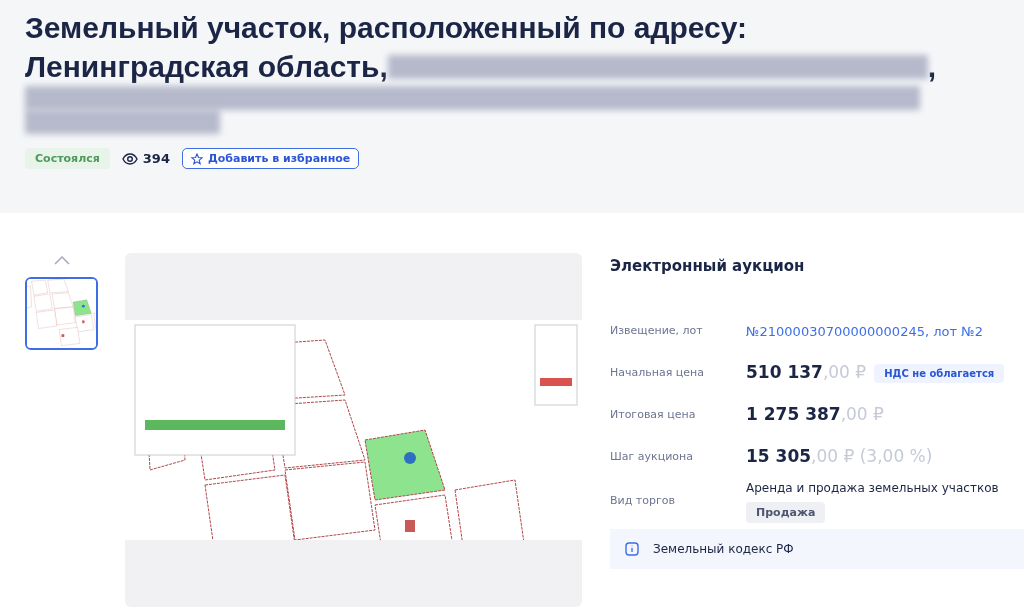  I want to click on vat-badge: НДС не облагается, so click(939, 373).